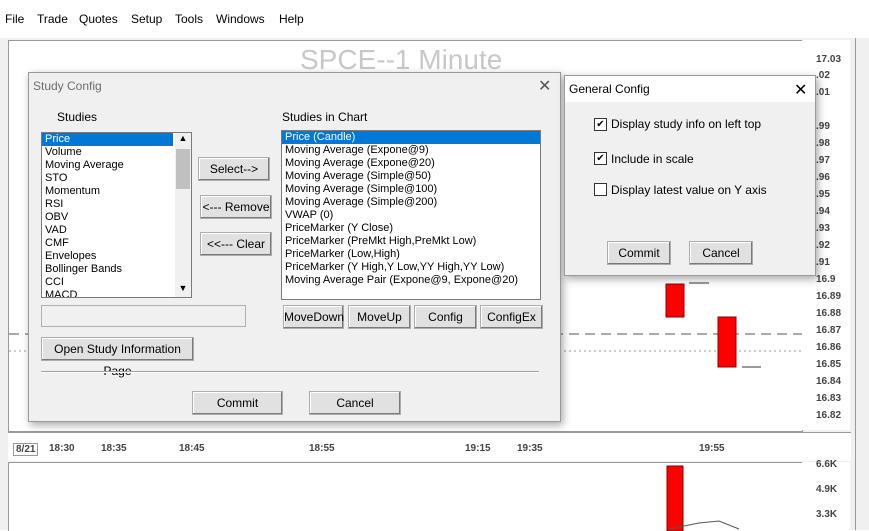 The image size is (869, 531). I want to click on remove-button: <--- Remove, so click(236, 207).